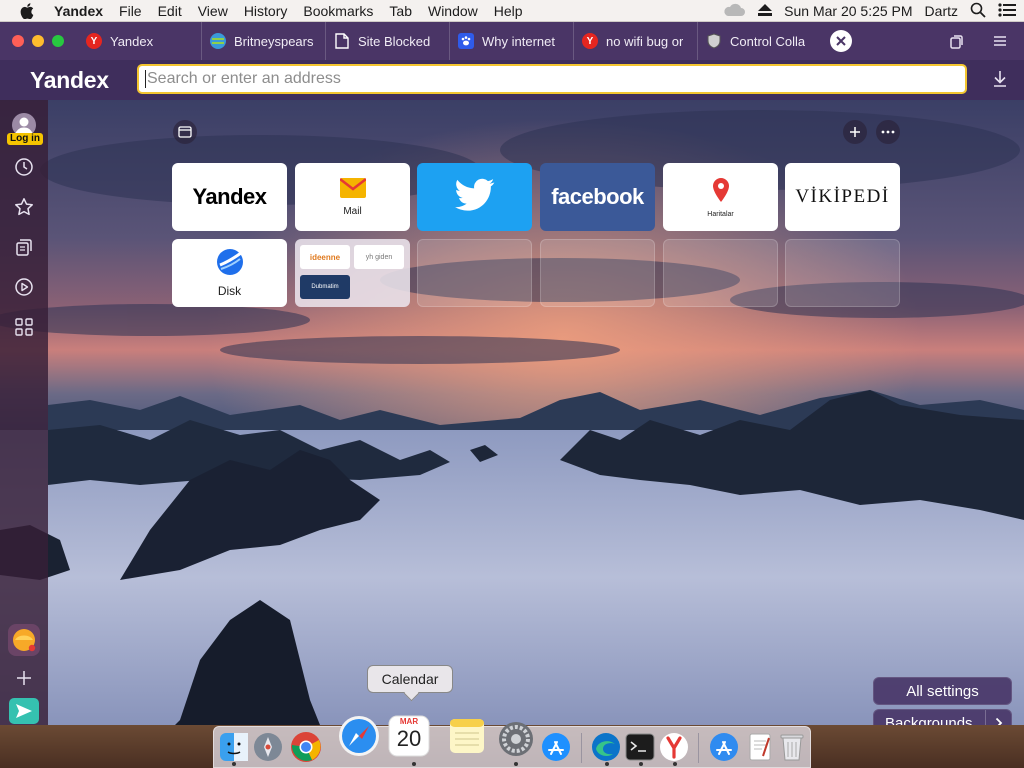 The image size is (1024, 768). I want to click on address-bar, so click(552, 79).